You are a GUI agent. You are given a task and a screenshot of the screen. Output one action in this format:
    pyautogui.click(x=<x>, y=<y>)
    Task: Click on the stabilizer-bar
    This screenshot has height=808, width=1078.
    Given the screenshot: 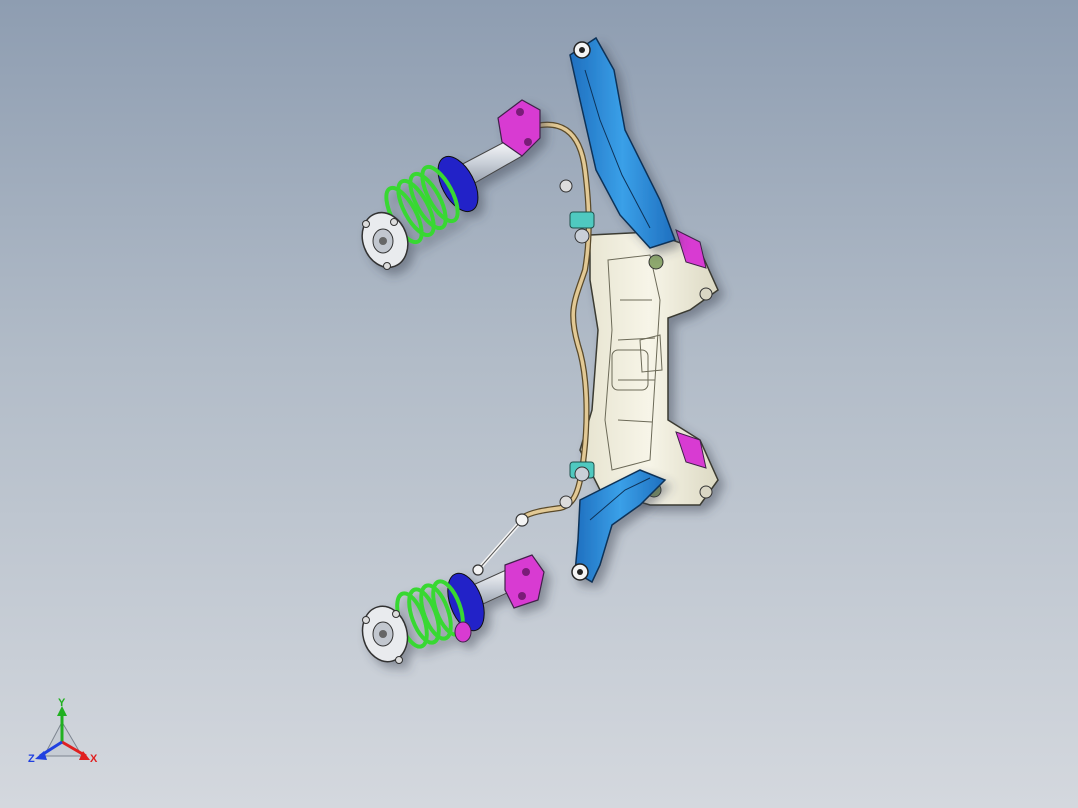 What is the action you would take?
    pyautogui.click(x=557, y=321)
    